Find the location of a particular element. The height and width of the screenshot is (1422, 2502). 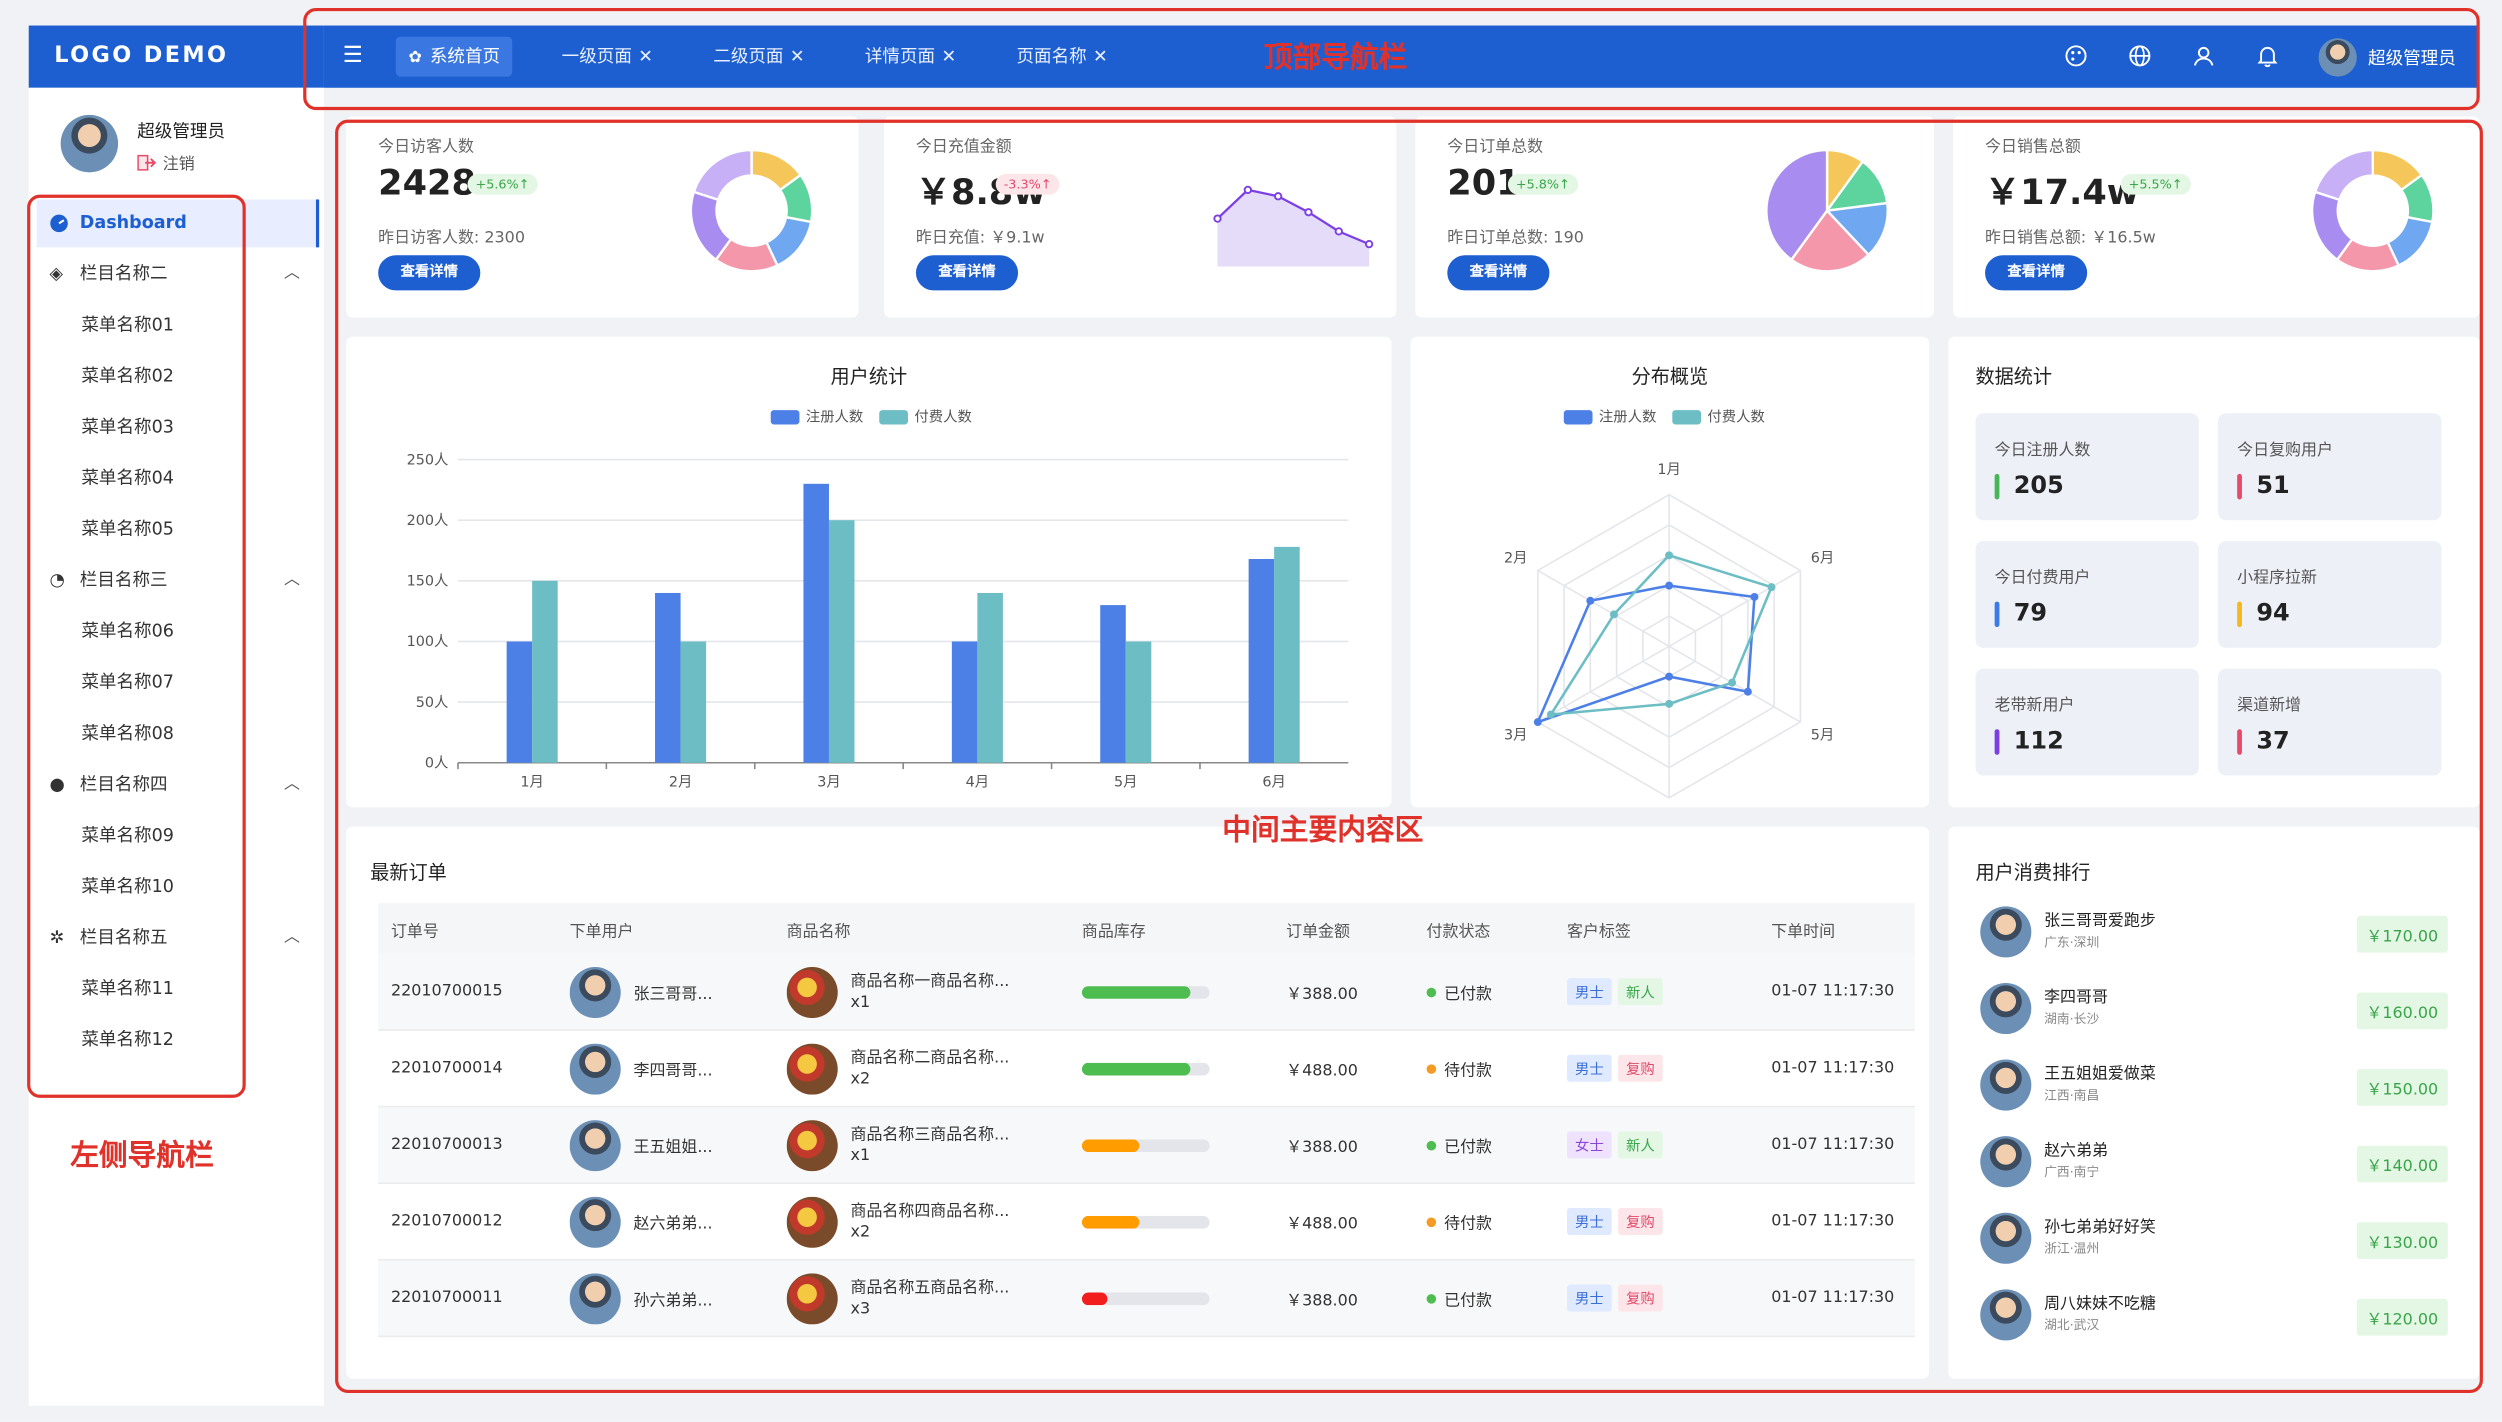

stat-tile: 今日付费用户 79 is located at coordinates (2087, 594).